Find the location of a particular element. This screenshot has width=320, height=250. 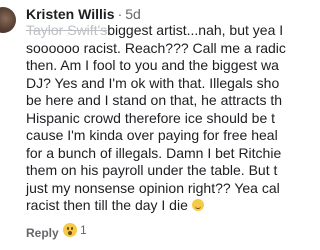

comment-header: Kristen Willis · 5d is located at coordinates (83, 14).